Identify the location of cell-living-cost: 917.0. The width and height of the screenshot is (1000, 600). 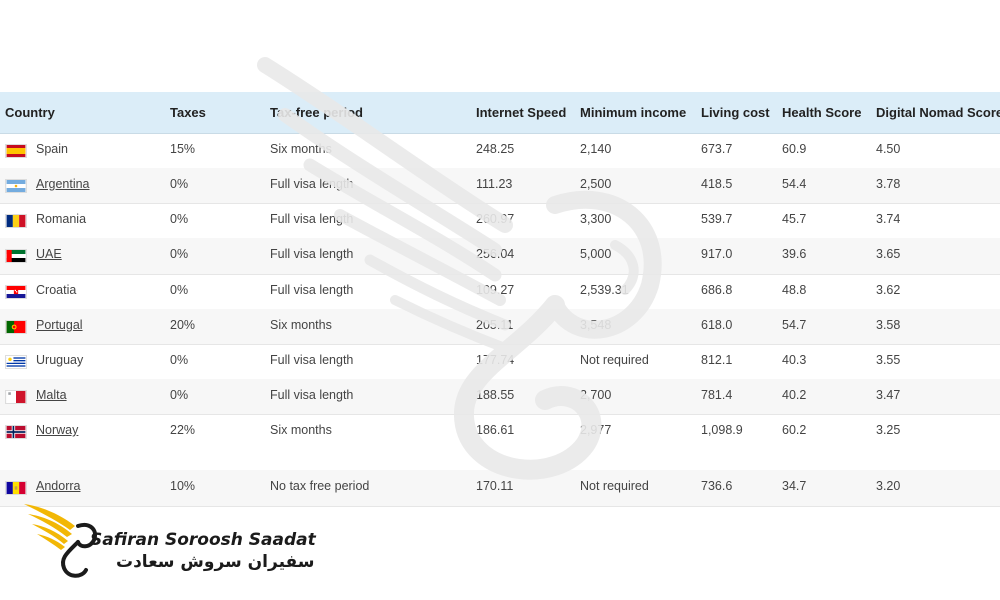
(717, 254).